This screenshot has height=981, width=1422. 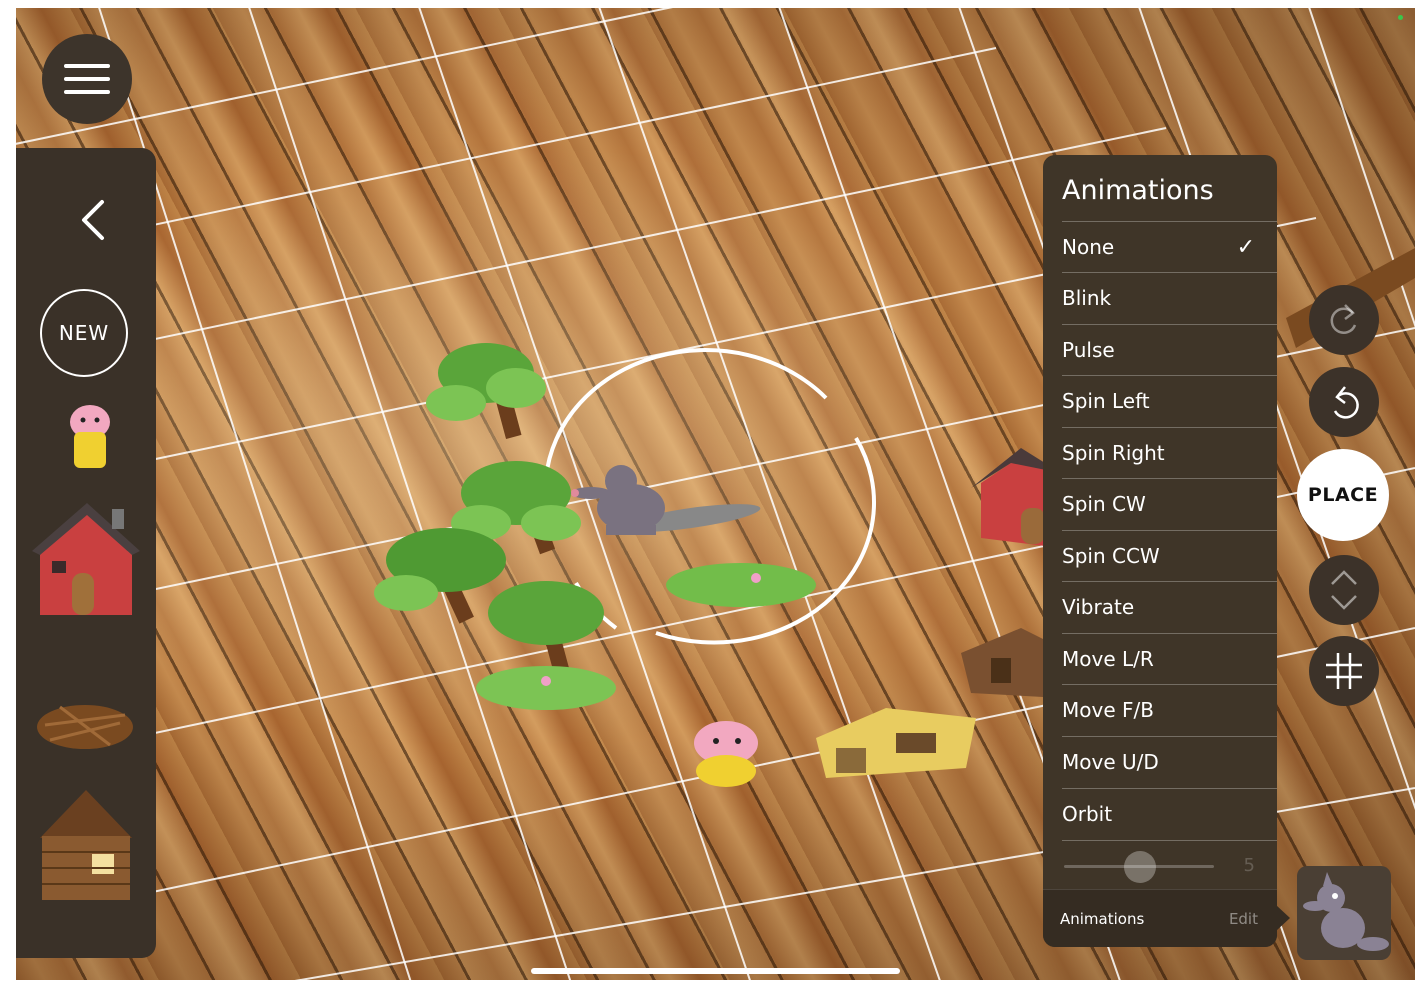 What do you see at coordinates (731, 753) in the screenshot?
I see `pig-object` at bounding box center [731, 753].